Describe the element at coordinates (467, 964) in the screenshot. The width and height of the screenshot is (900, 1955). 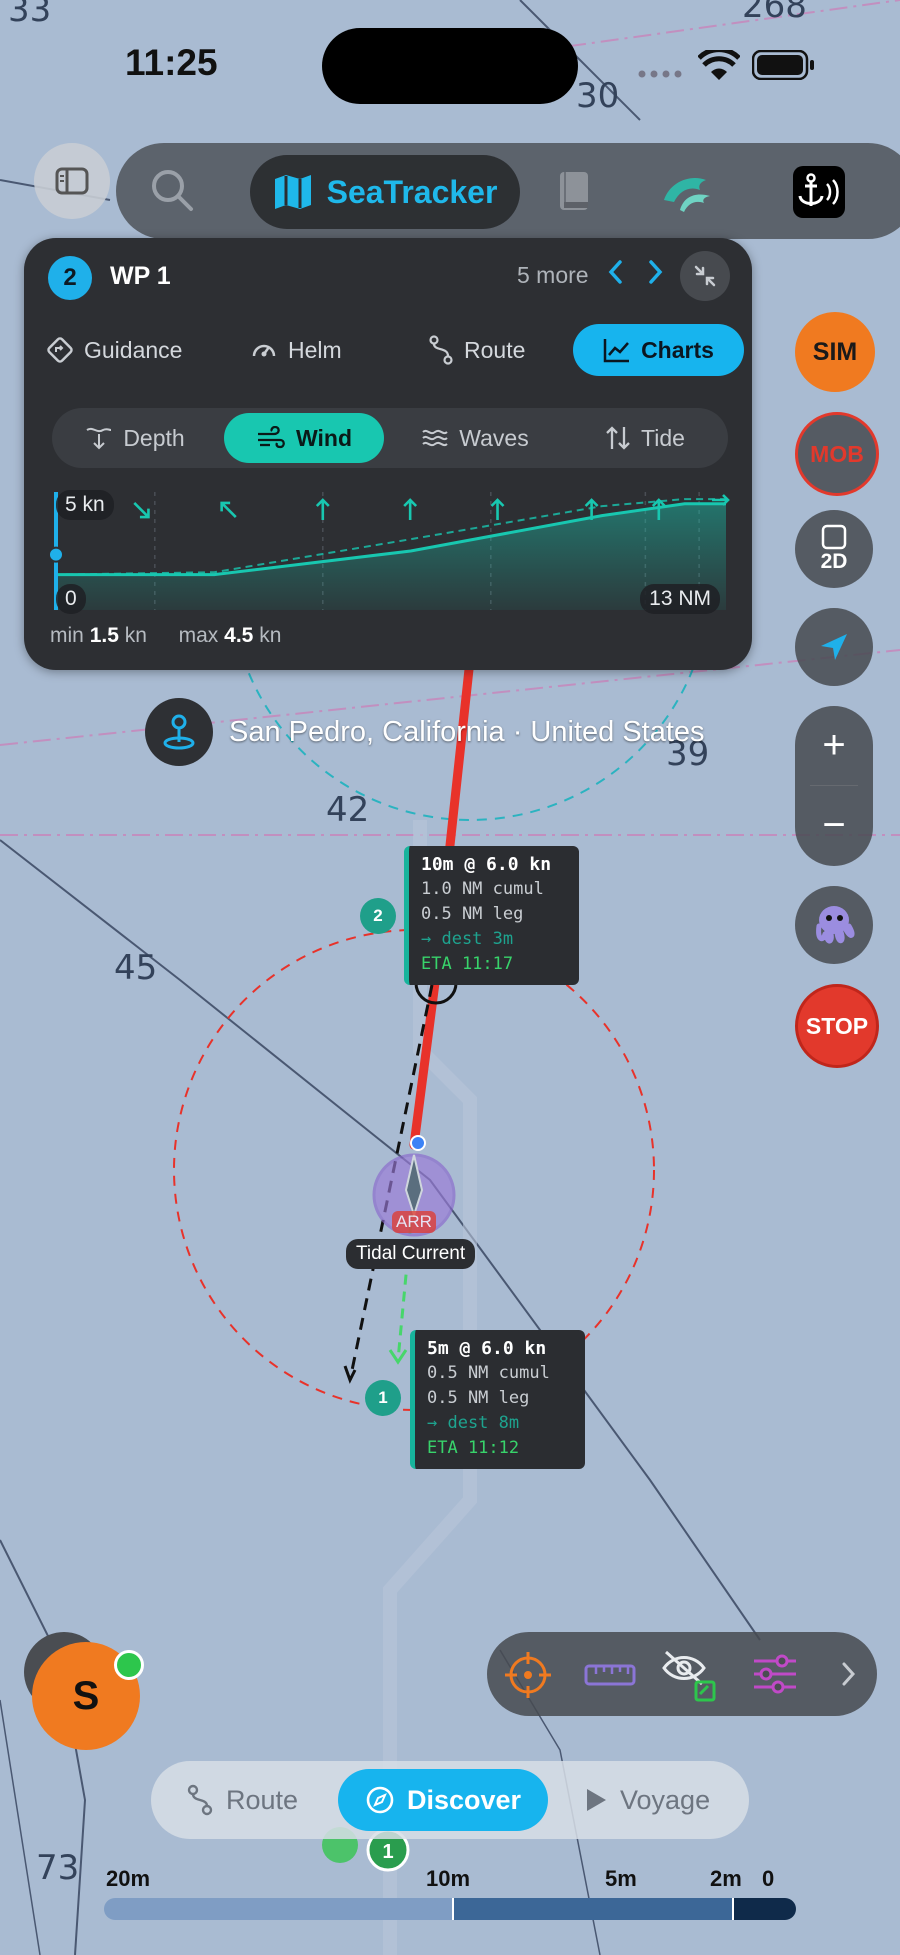
I see `waypoint-card-eta: ETA 11:17` at that location.